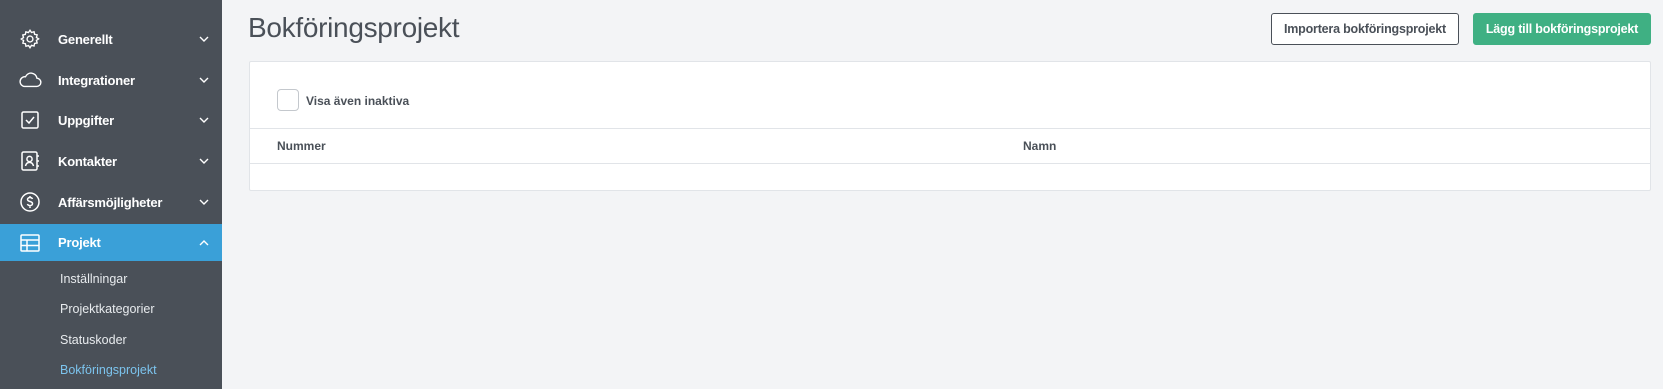  I want to click on column-header-nummer: Nummer, so click(301, 146).